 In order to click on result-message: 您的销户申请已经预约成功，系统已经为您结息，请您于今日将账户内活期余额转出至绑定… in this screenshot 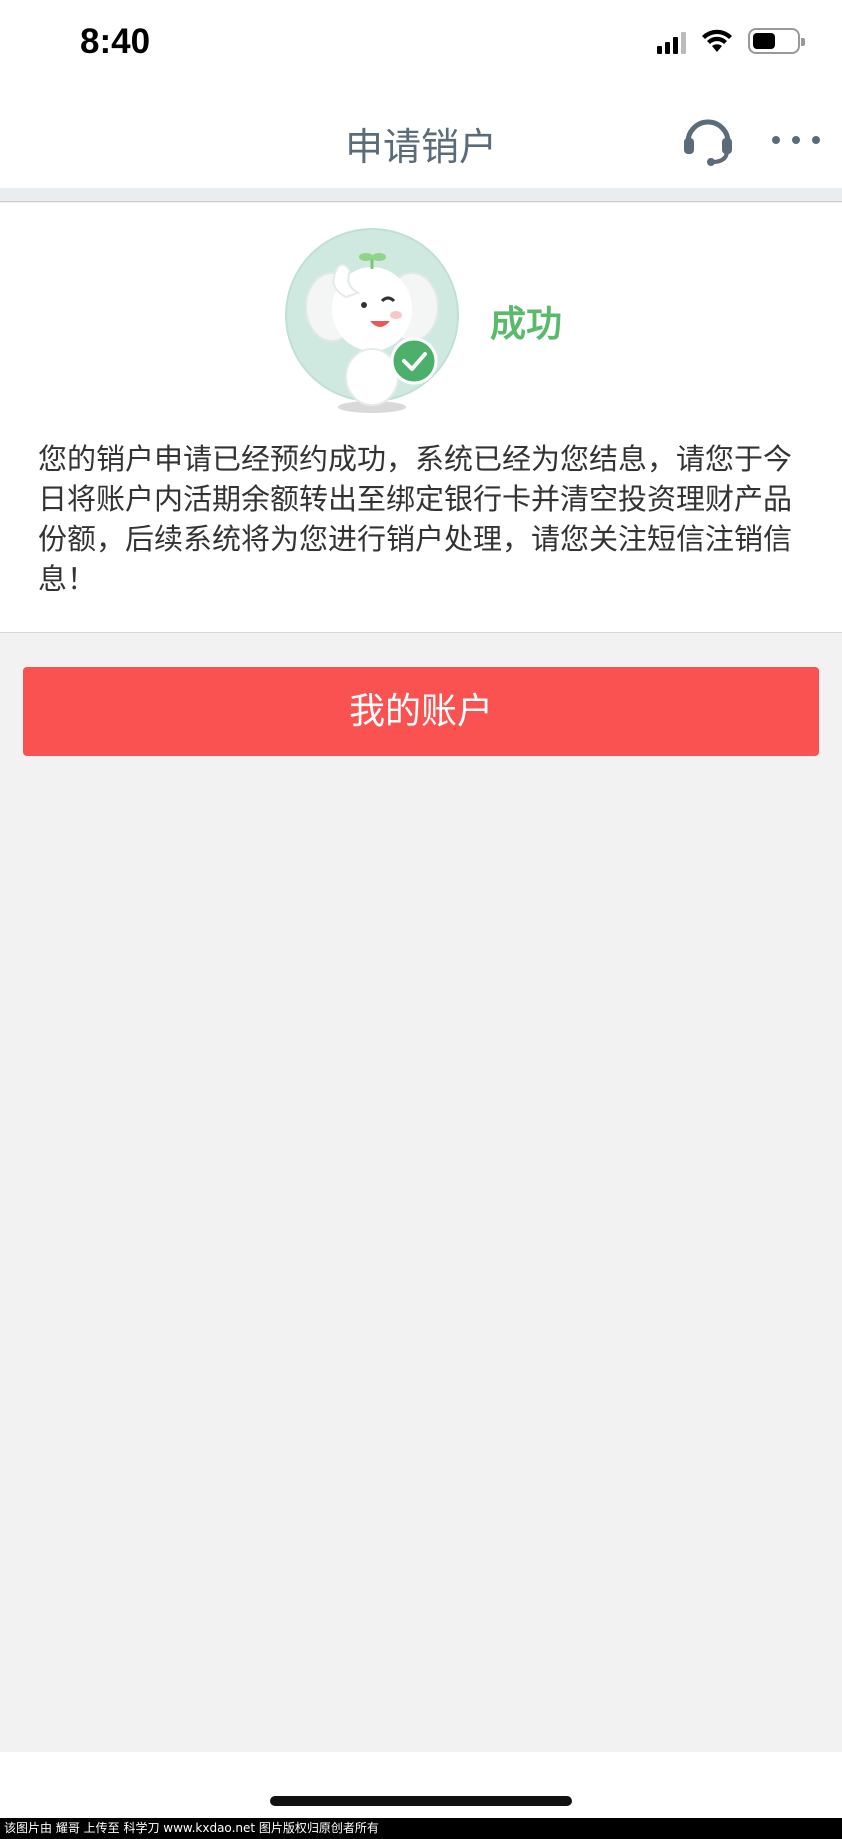, I will do `click(415, 519)`.